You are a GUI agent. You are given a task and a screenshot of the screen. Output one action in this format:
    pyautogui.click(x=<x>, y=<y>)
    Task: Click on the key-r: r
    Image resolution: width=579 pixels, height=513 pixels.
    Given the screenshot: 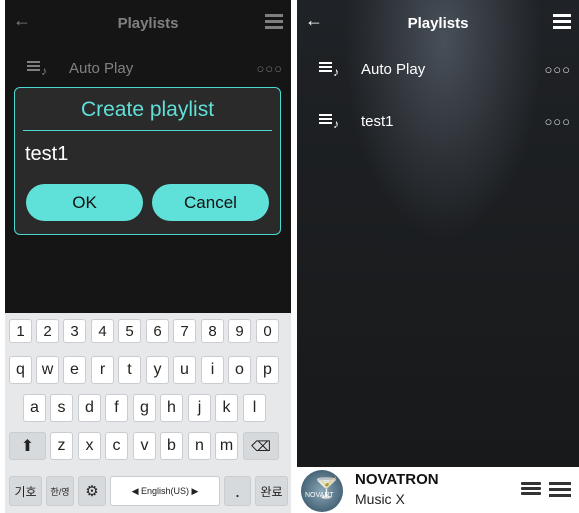 What is the action you would take?
    pyautogui.click(x=102, y=370)
    